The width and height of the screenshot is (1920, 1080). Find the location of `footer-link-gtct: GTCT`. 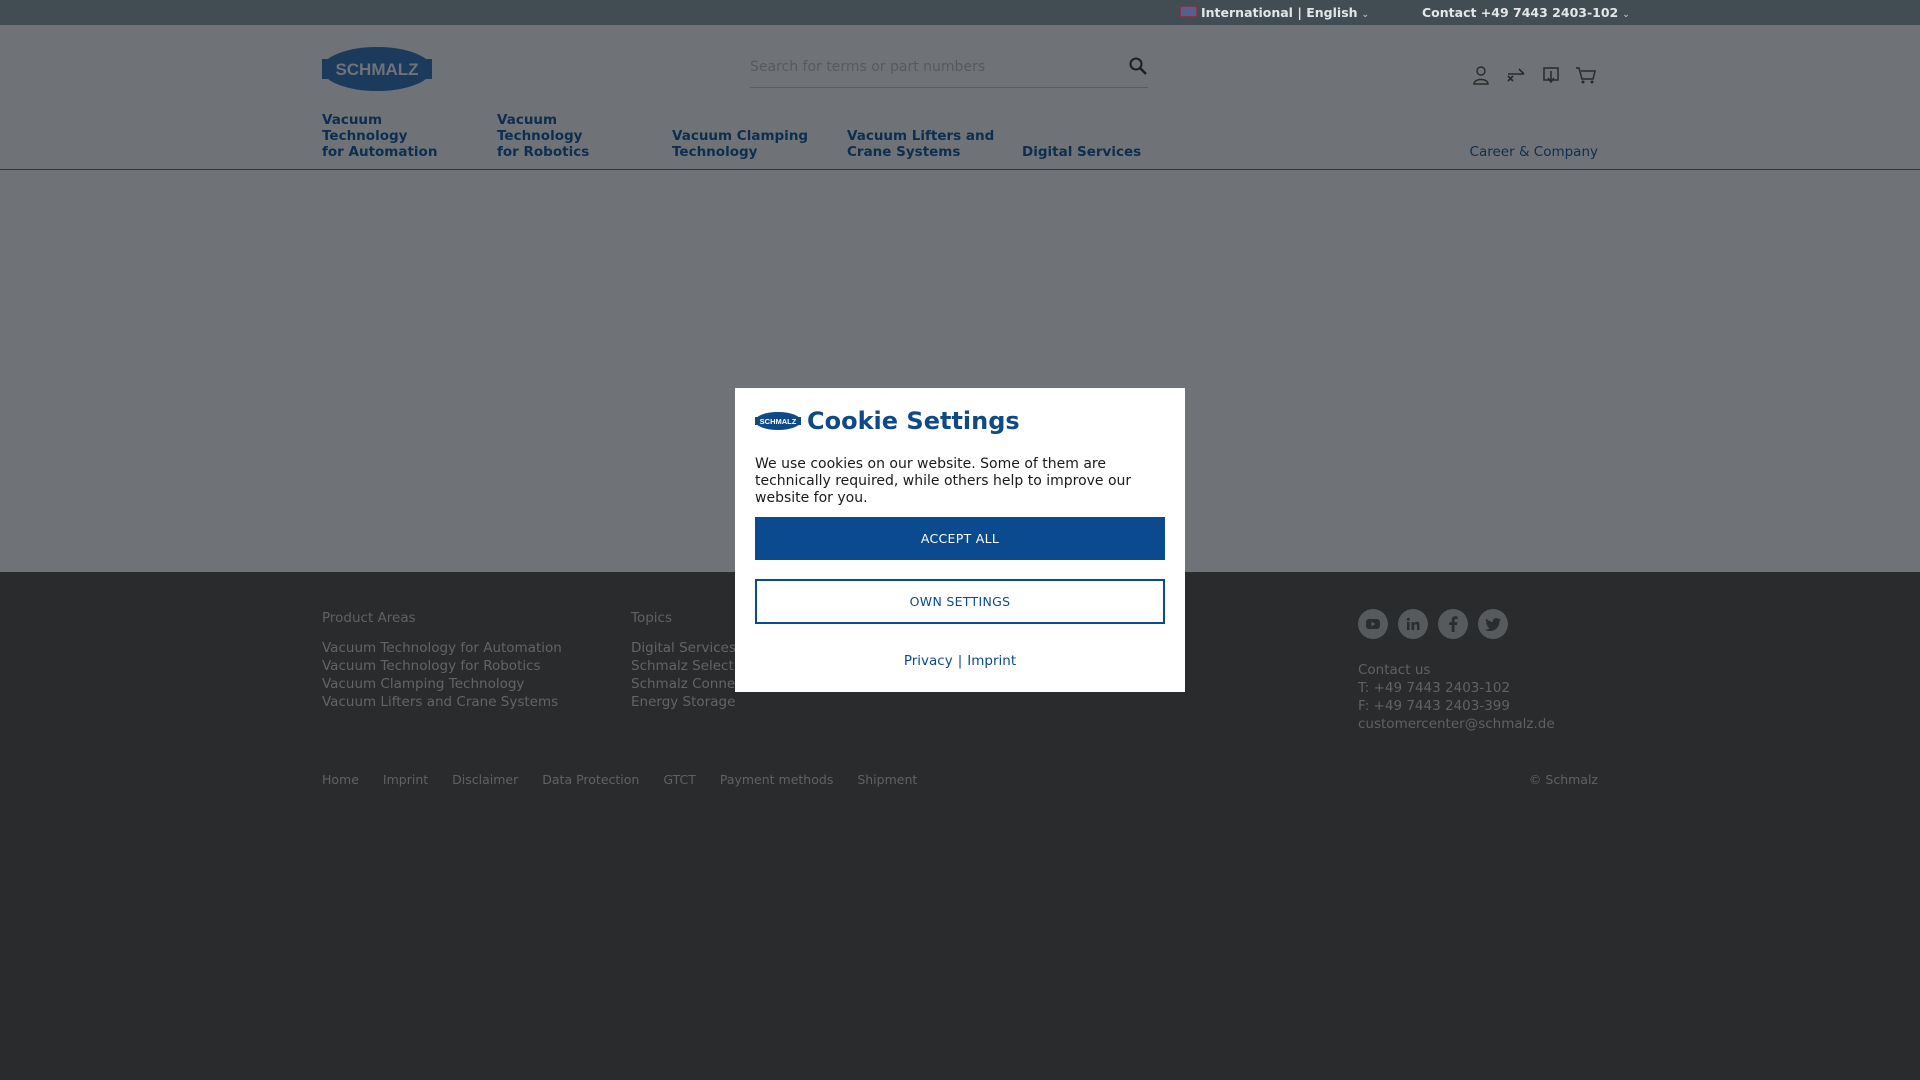

footer-link-gtct: GTCT is located at coordinates (679, 779).